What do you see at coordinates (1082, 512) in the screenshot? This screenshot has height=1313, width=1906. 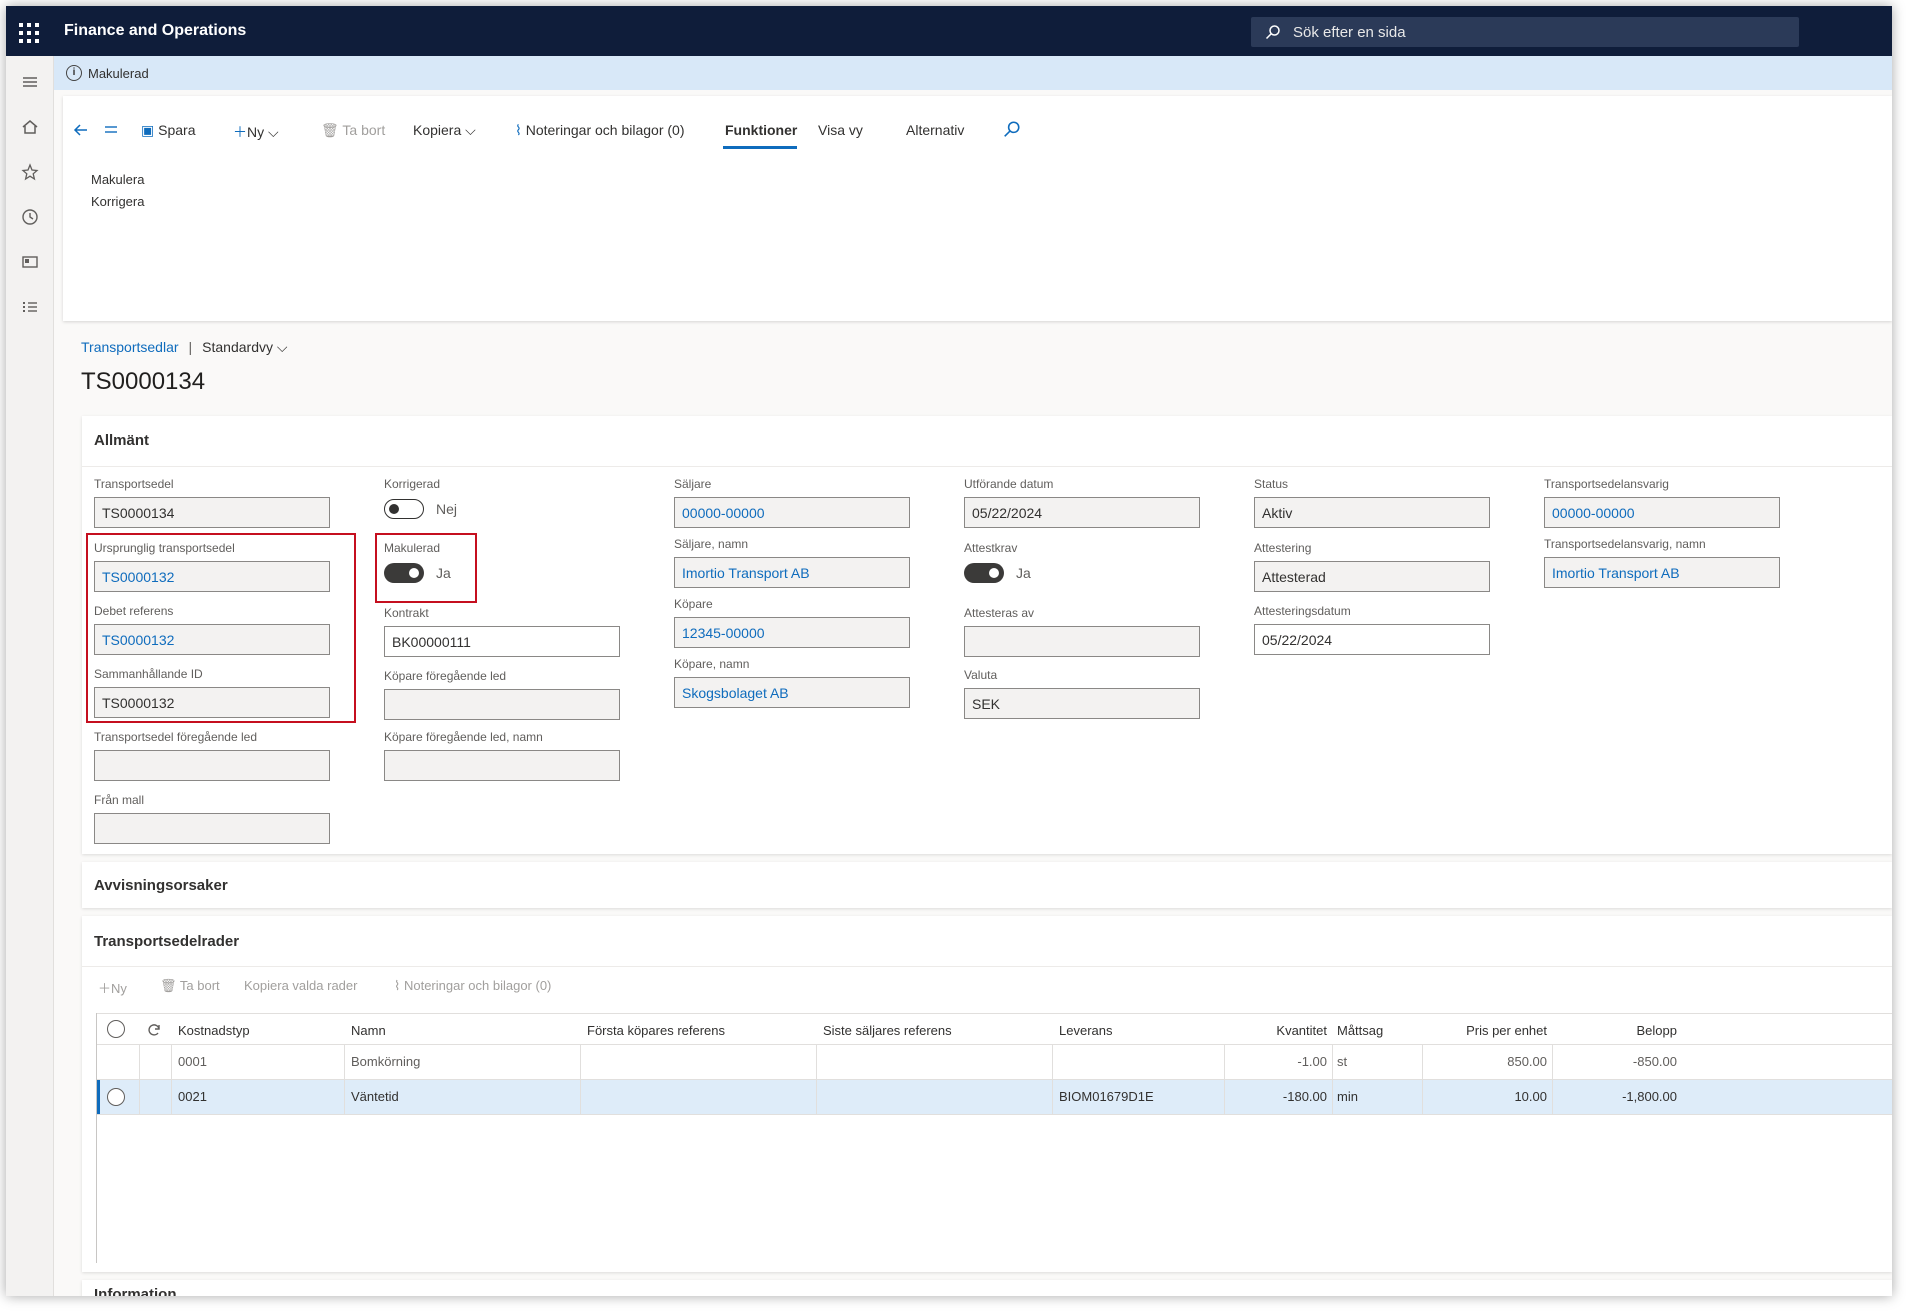 I see `utforande-datum-input: 05/22/2024` at bounding box center [1082, 512].